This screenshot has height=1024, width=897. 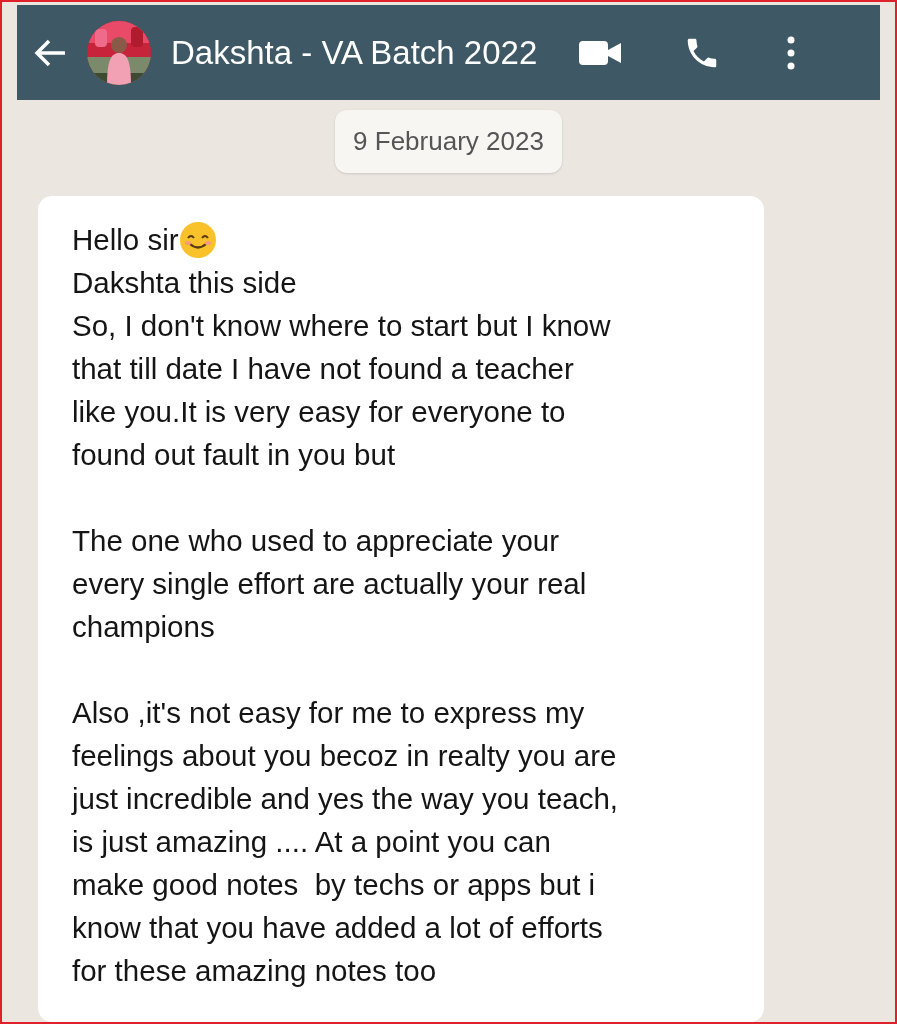 What do you see at coordinates (600, 52) in the screenshot?
I see `video-camera-icon` at bounding box center [600, 52].